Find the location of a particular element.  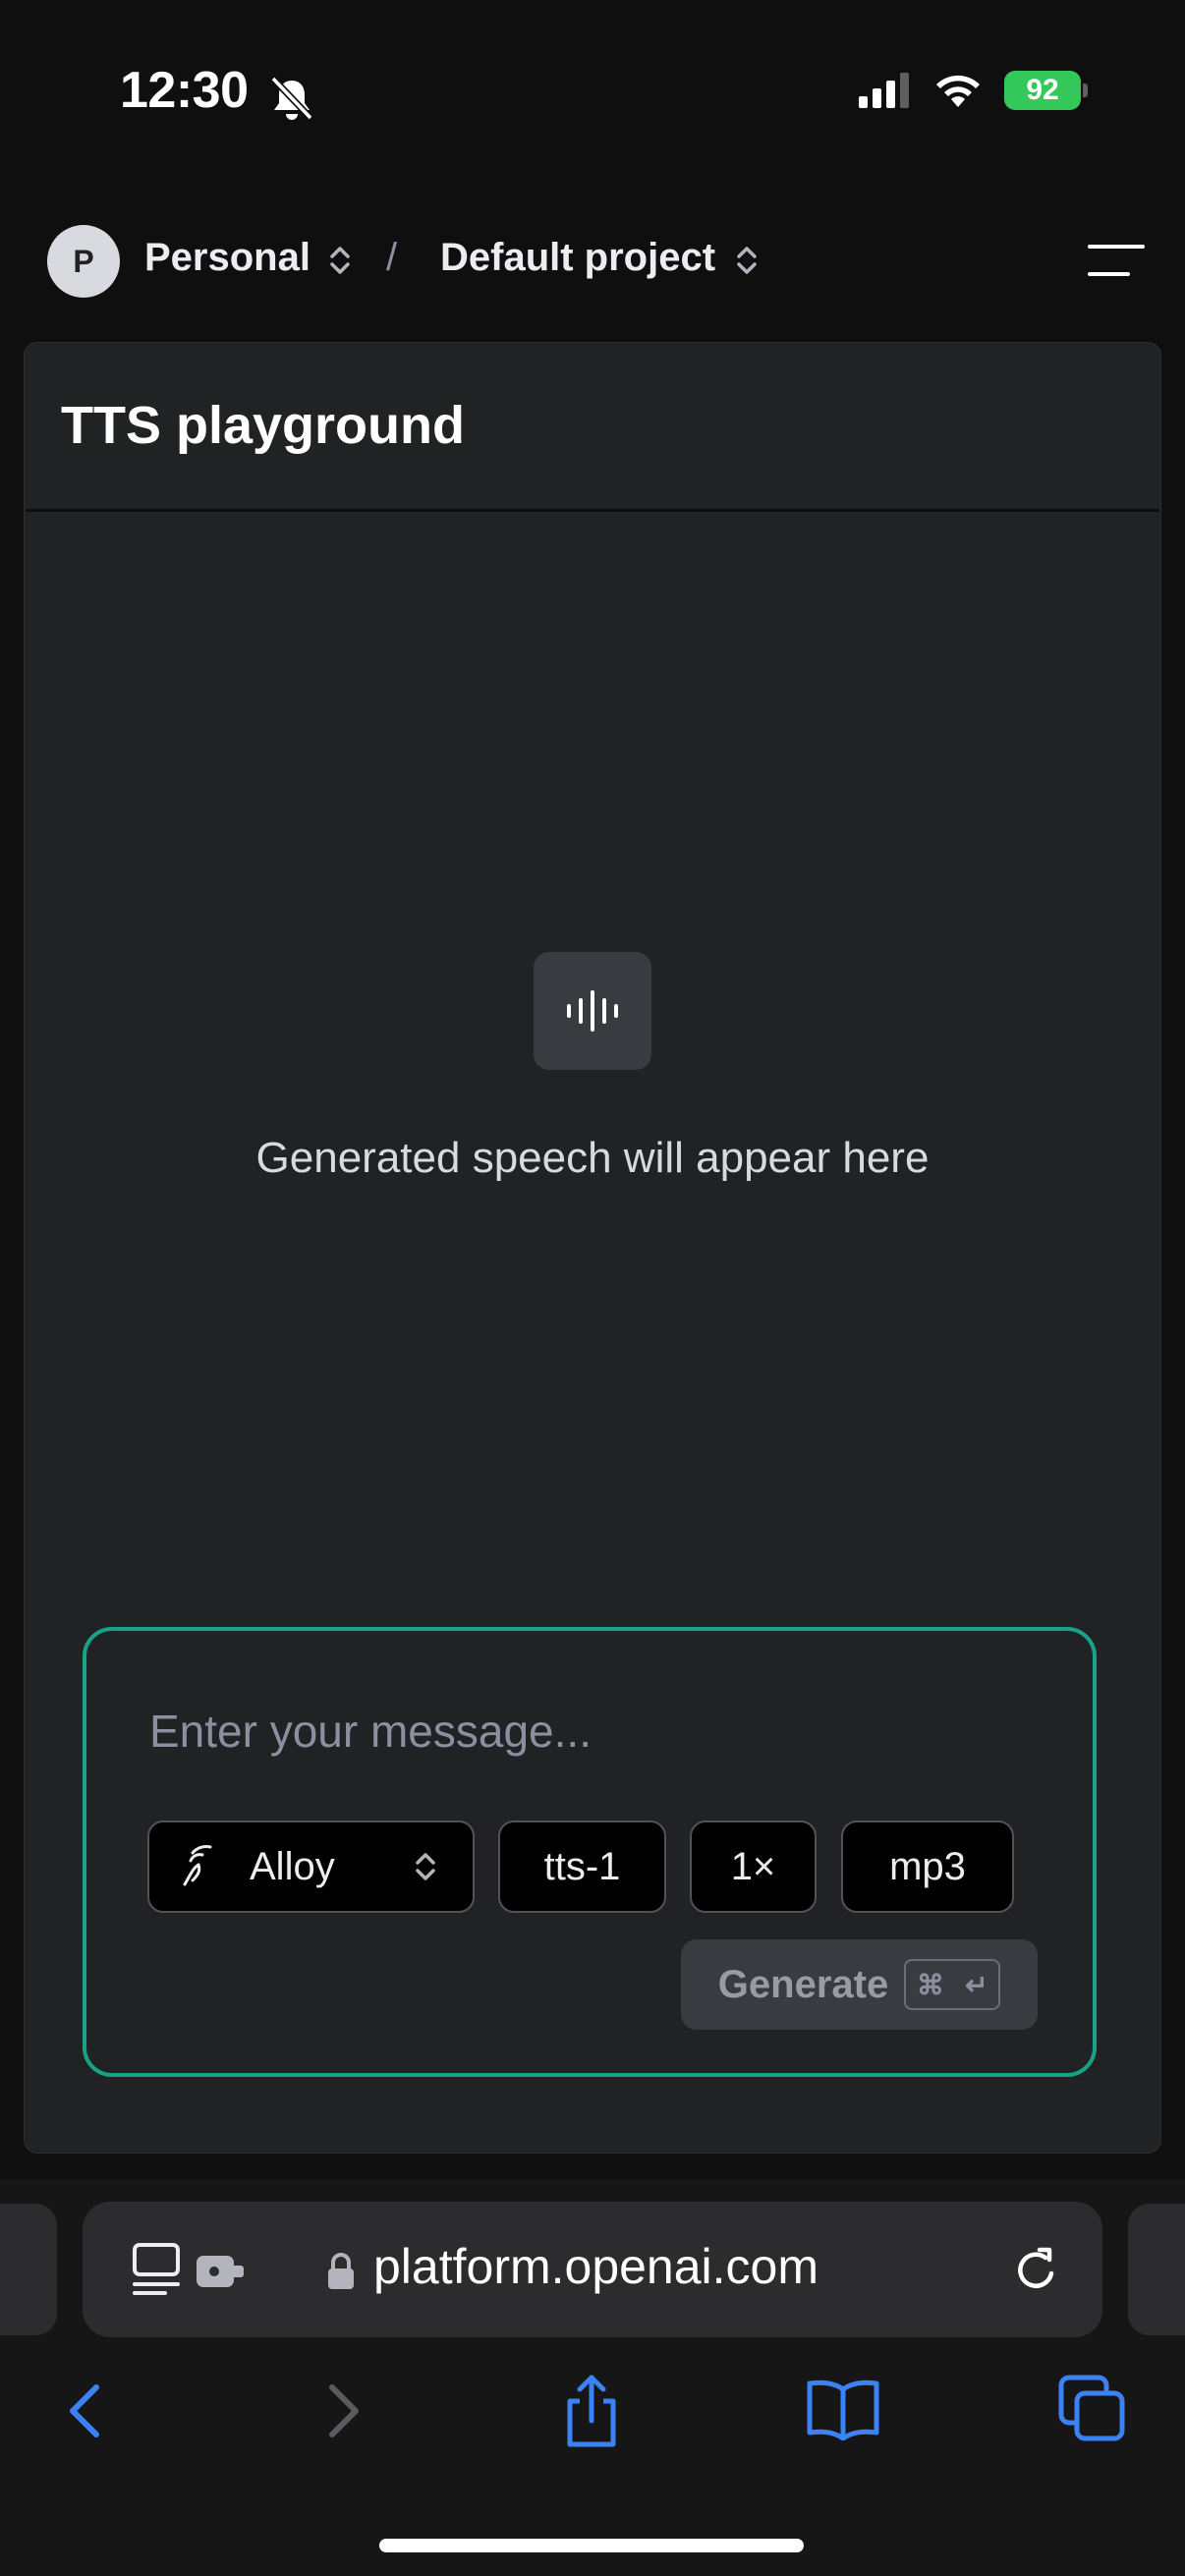

project-selector: Default project is located at coordinates (577, 258).